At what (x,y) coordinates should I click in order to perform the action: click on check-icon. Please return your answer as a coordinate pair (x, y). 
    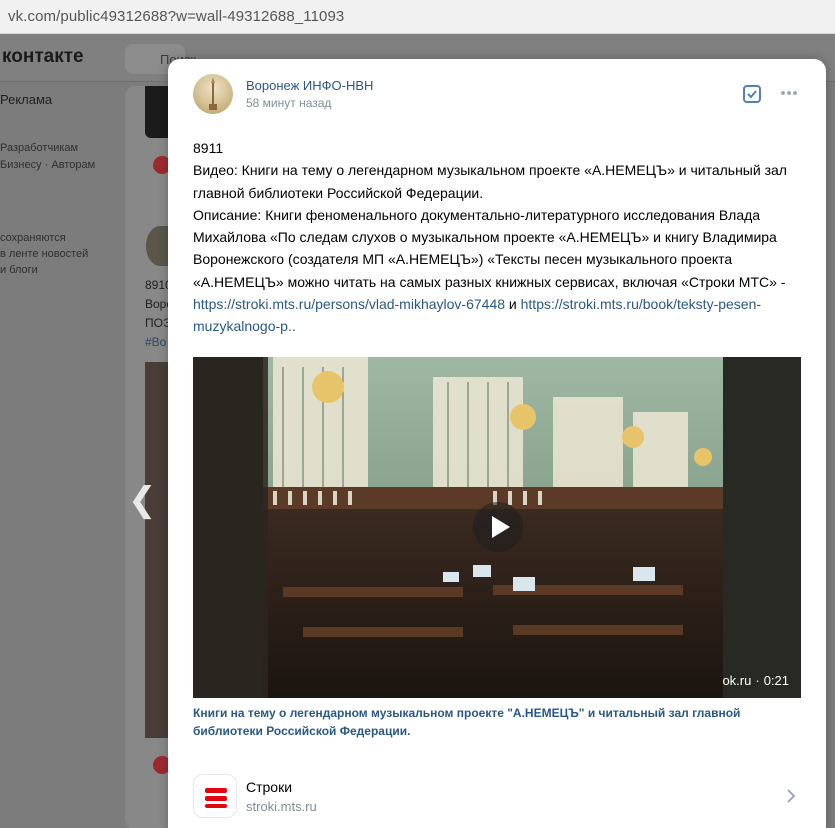
    Looking at the image, I should click on (752, 94).